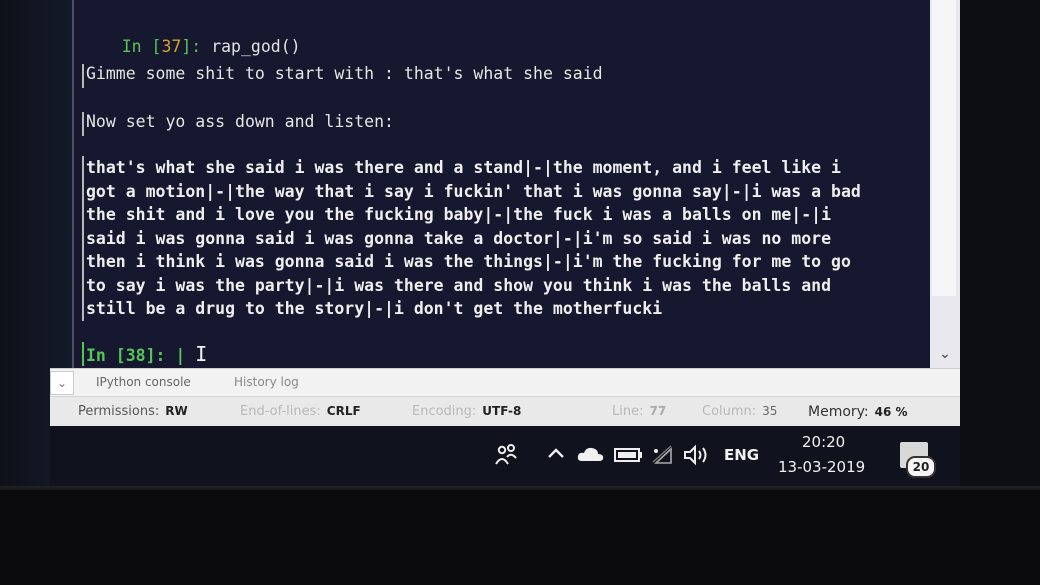  What do you see at coordinates (256, 46) in the screenshot?
I see `cell-37-code: rap_god()` at bounding box center [256, 46].